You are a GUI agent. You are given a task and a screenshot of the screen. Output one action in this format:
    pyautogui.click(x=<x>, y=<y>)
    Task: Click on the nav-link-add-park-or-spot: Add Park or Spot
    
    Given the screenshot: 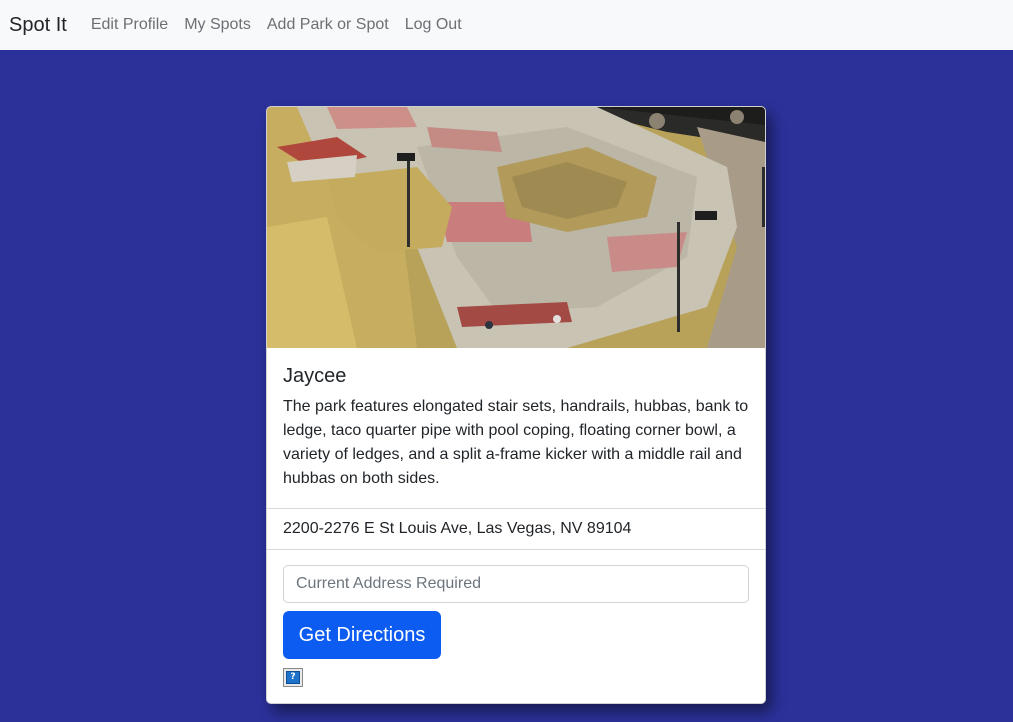 What is the action you would take?
    pyautogui.click(x=328, y=25)
    